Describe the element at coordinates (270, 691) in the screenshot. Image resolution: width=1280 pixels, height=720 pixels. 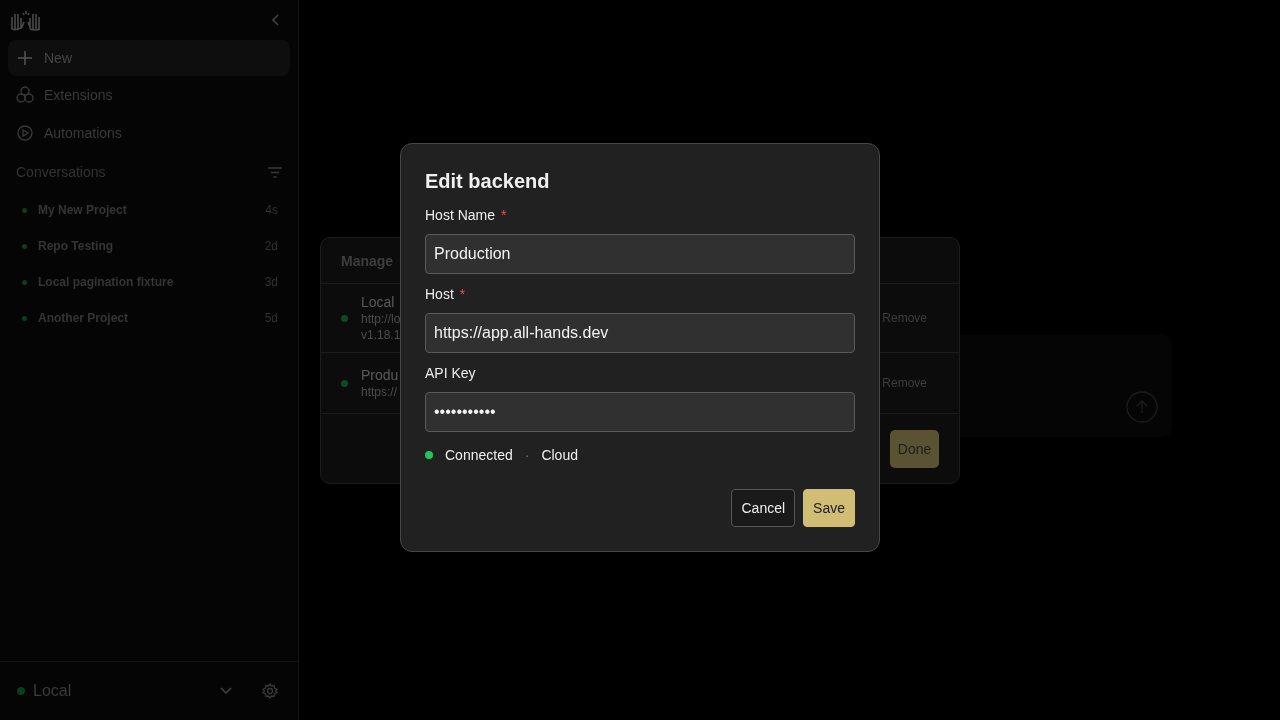
I see `settings-icon` at that location.